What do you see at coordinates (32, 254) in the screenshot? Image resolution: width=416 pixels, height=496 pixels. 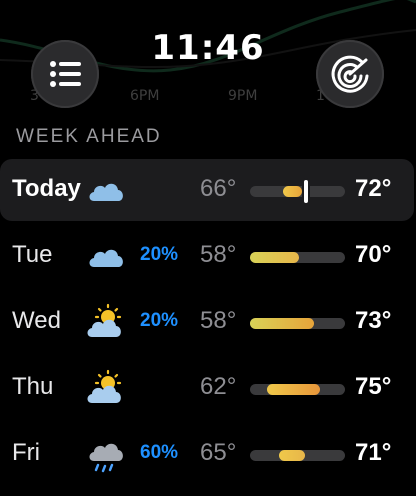 I see `day-label: Tue` at bounding box center [32, 254].